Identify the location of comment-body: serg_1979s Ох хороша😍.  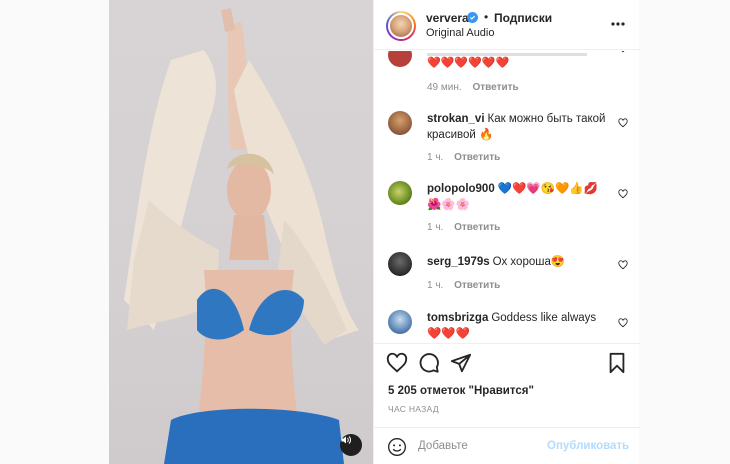
(519, 262).